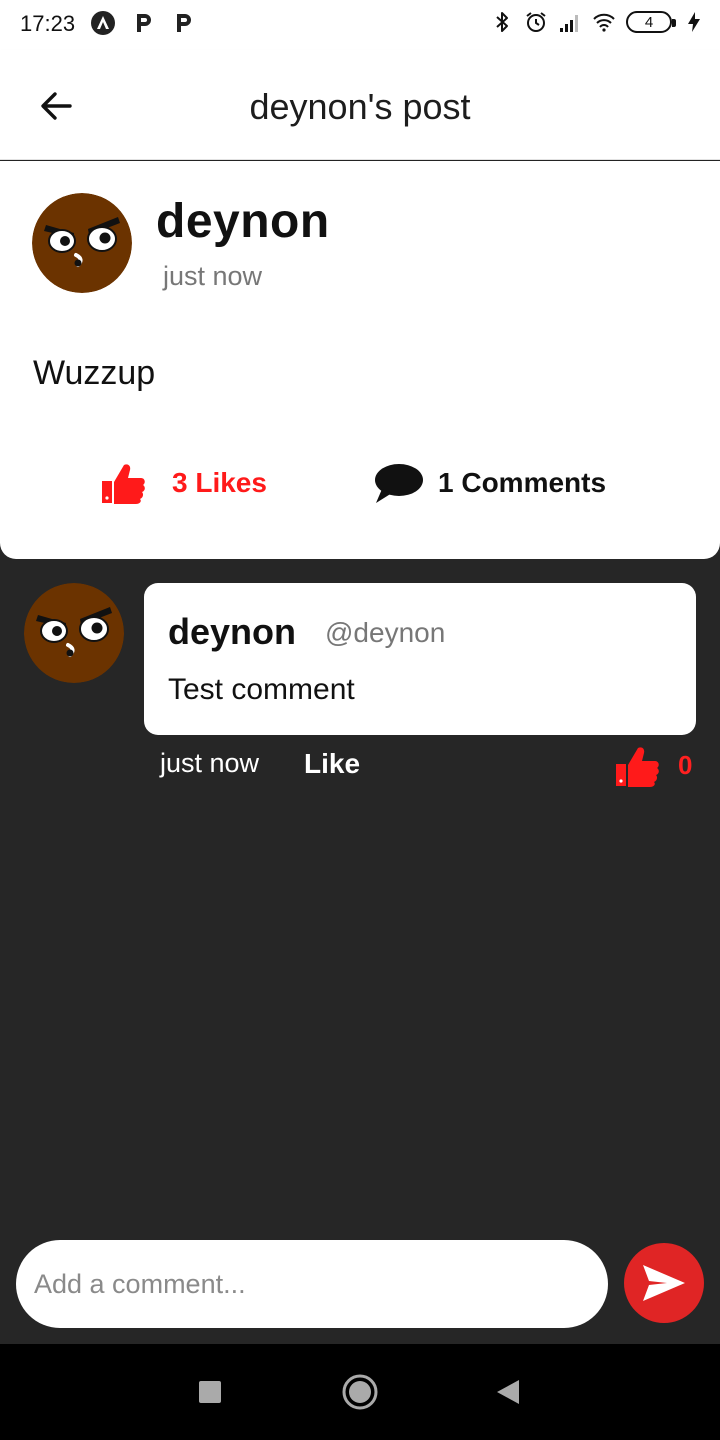 The height and width of the screenshot is (1440, 720). What do you see at coordinates (685, 765) in the screenshot?
I see `comment-like-count: 0` at bounding box center [685, 765].